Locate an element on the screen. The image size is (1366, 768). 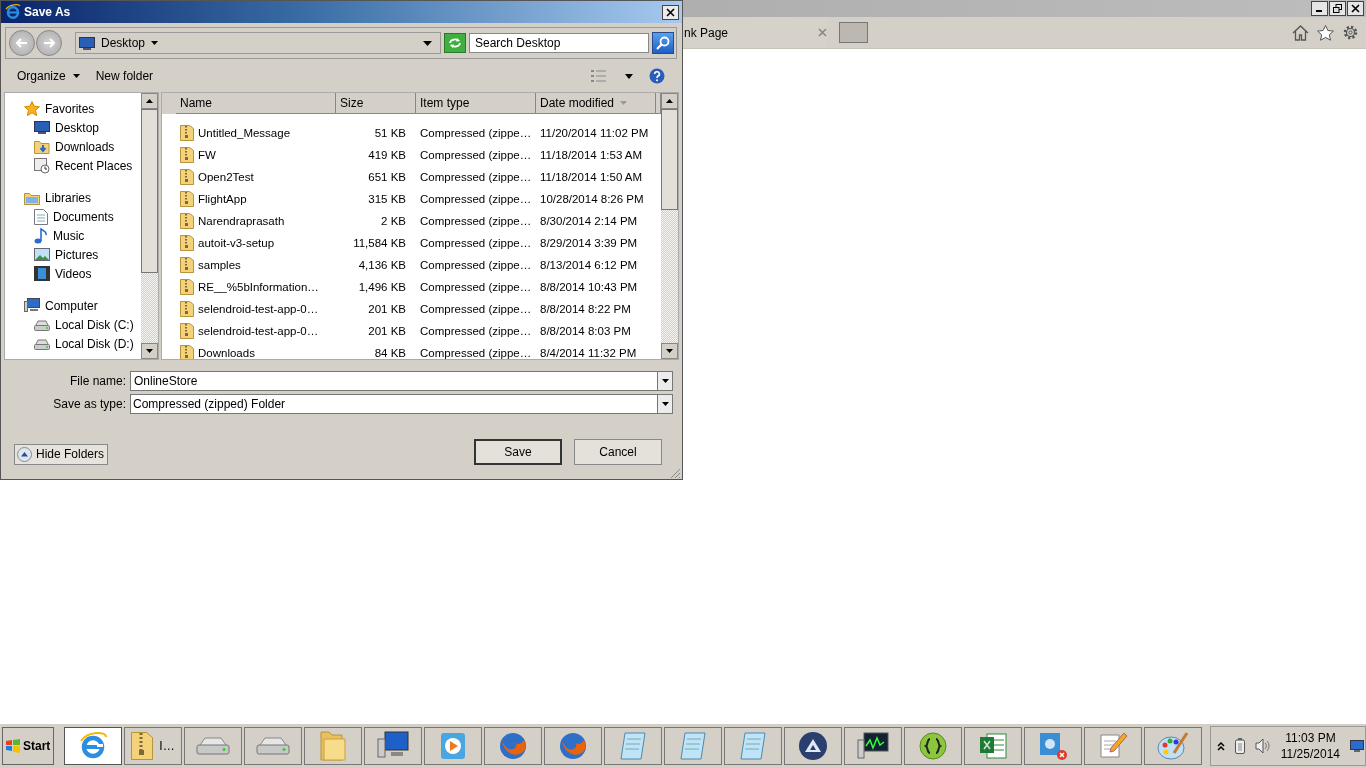
navigation-item: Favorites is located at coordinates (73, 108).